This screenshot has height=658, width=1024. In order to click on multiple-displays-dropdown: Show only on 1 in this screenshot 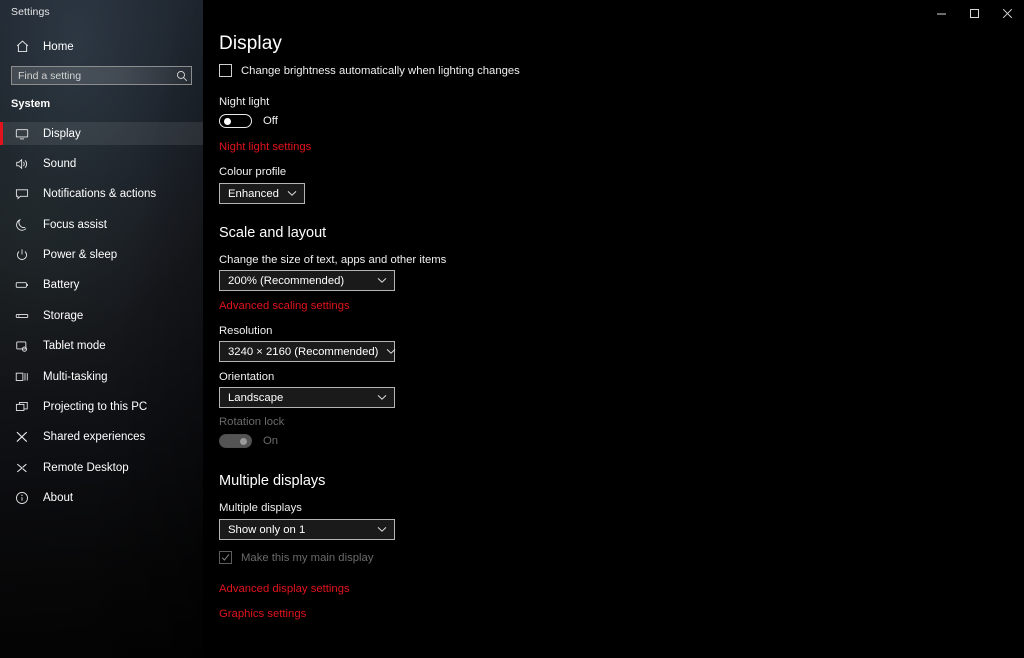, I will do `click(307, 529)`.